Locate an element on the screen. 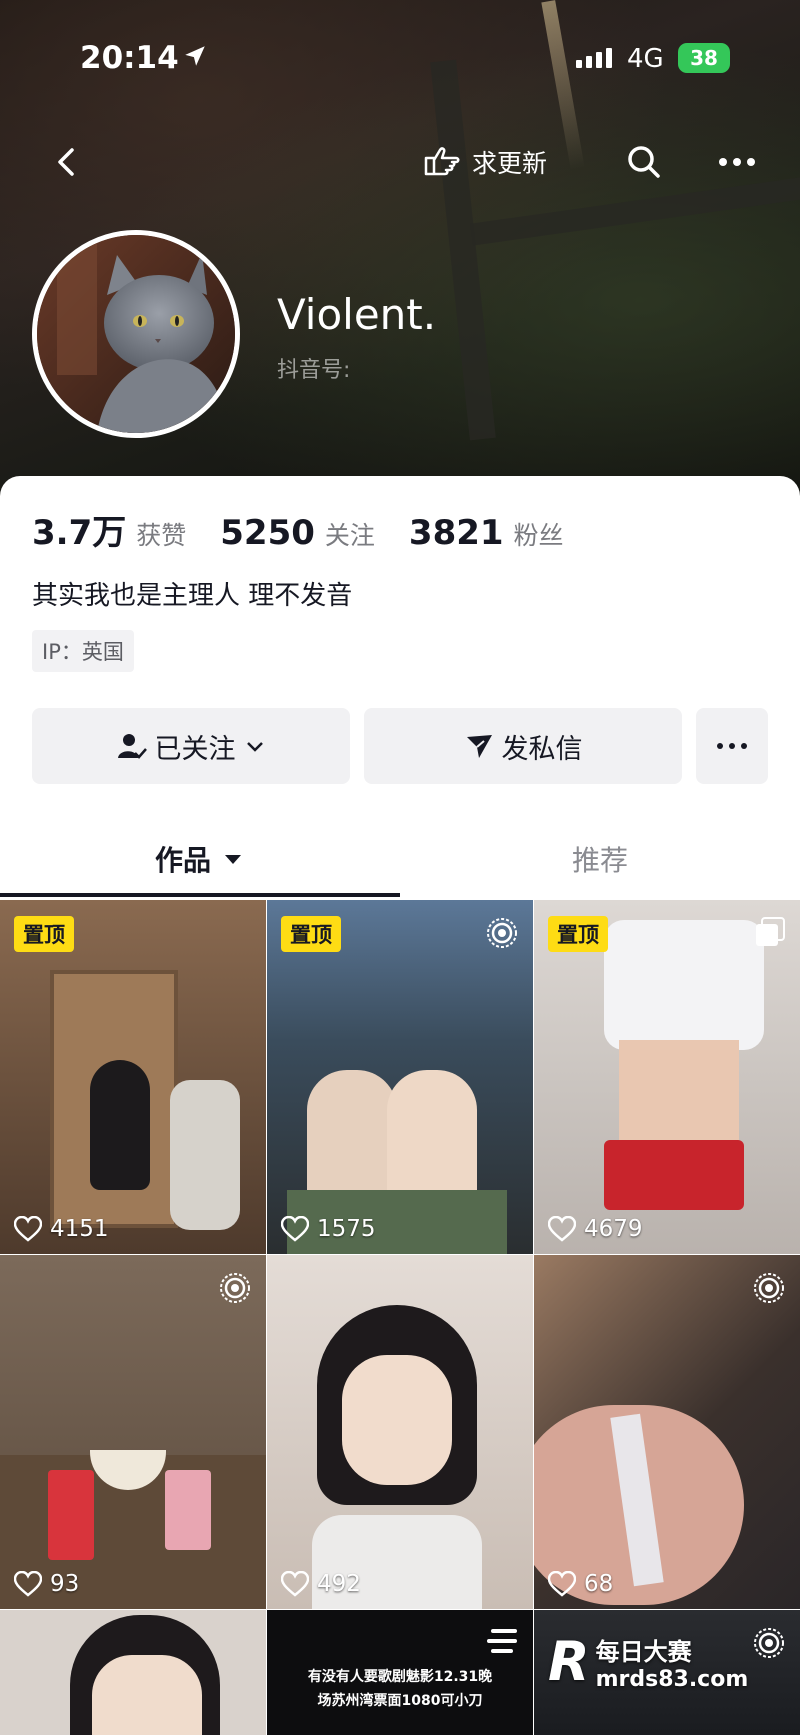 Image resolution: width=800 pixels, height=1735 pixels. thumb-torso is located at coordinates (679, 1095).